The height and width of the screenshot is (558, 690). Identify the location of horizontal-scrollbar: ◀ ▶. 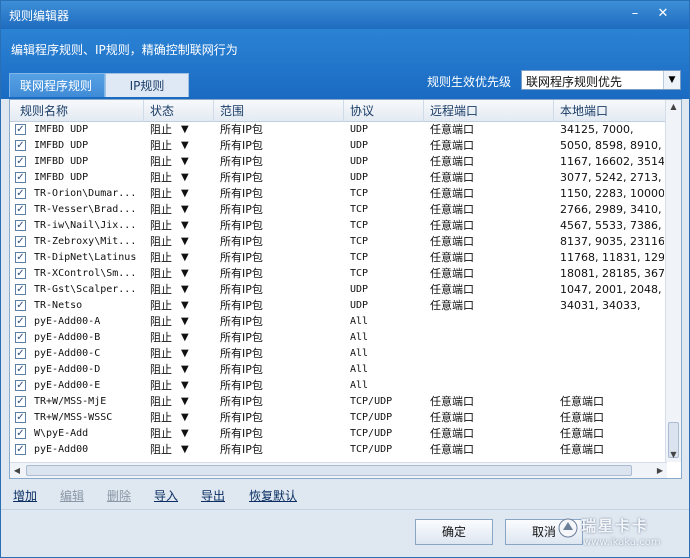
(338, 470).